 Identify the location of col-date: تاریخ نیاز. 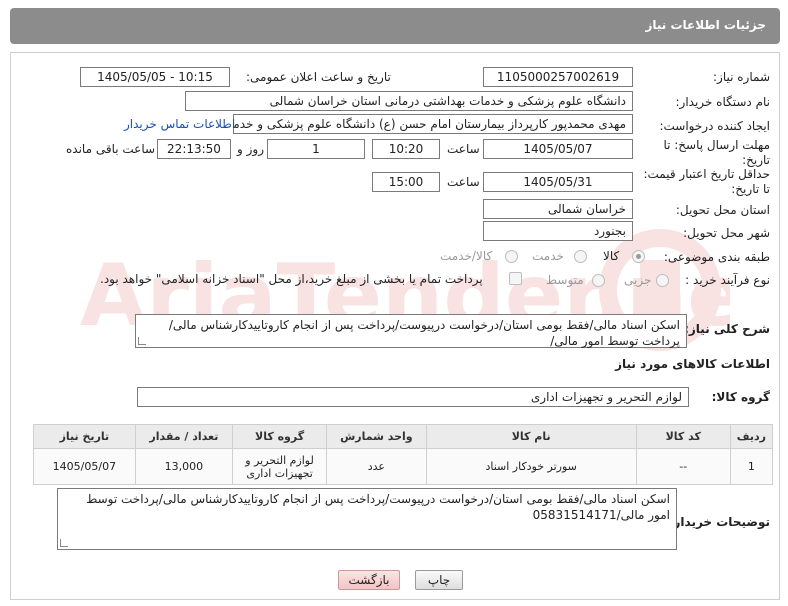
(84, 436).